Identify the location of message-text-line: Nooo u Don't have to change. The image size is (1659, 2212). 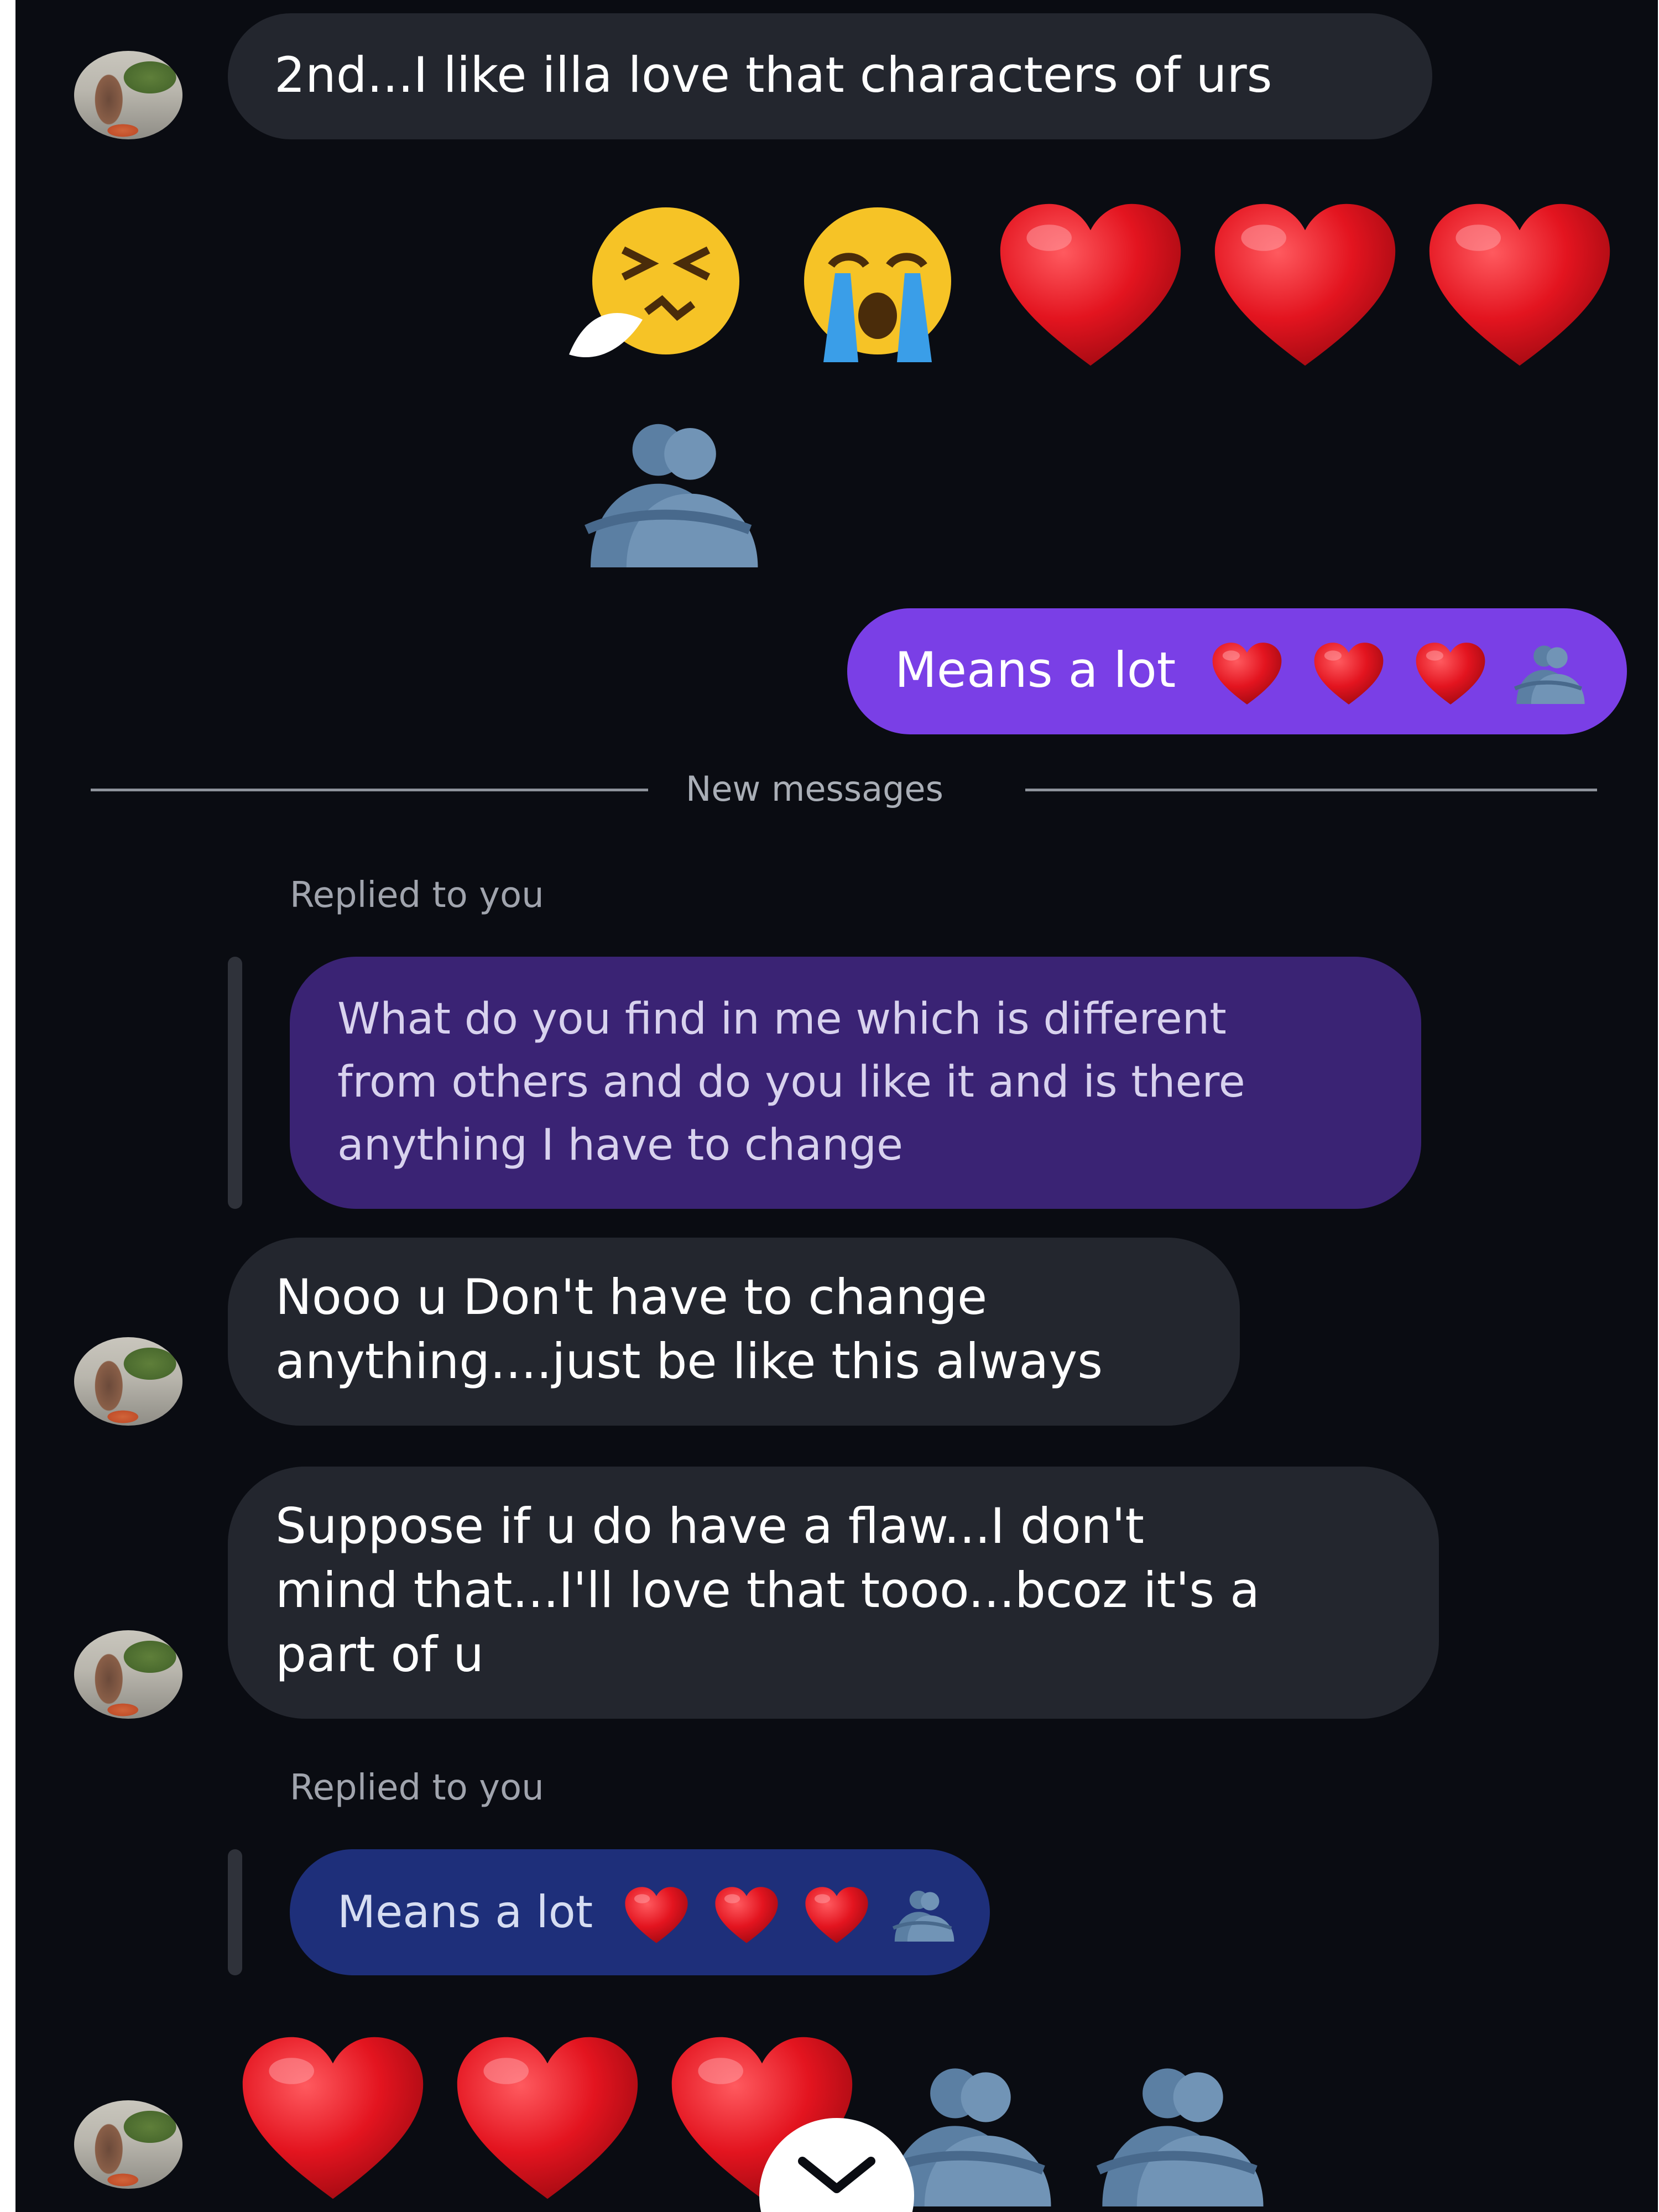
(632, 1297).